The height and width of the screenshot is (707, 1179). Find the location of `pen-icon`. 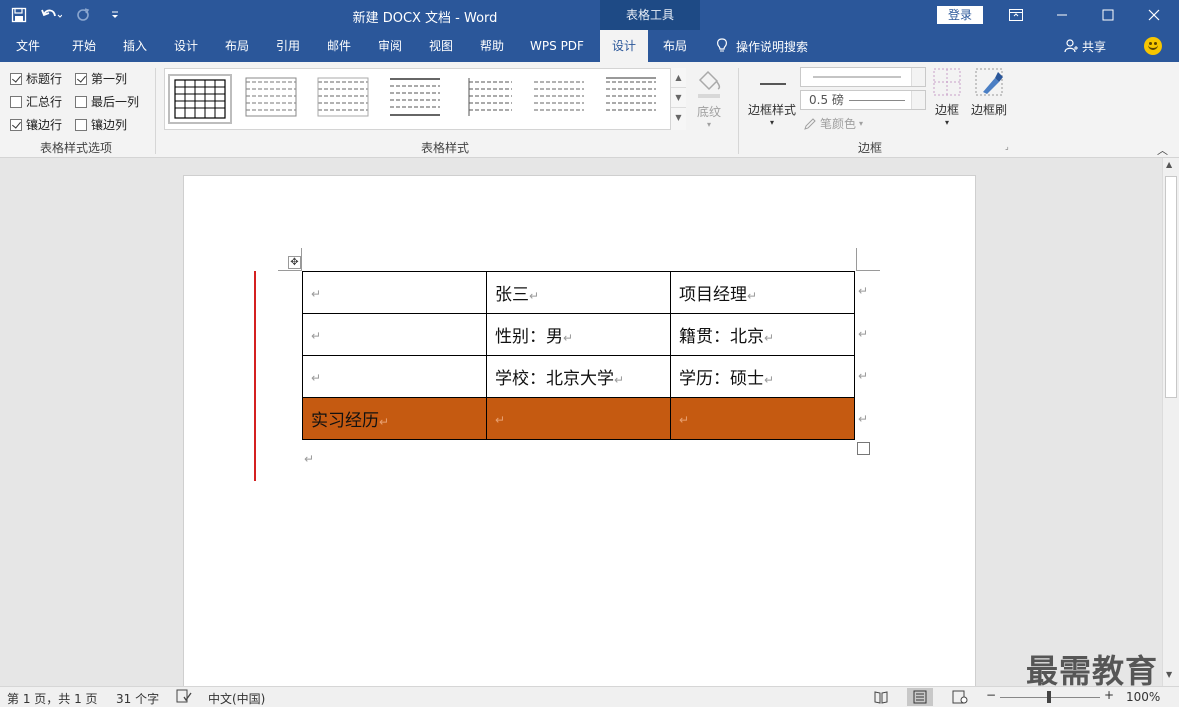

pen-icon is located at coordinates (810, 123).